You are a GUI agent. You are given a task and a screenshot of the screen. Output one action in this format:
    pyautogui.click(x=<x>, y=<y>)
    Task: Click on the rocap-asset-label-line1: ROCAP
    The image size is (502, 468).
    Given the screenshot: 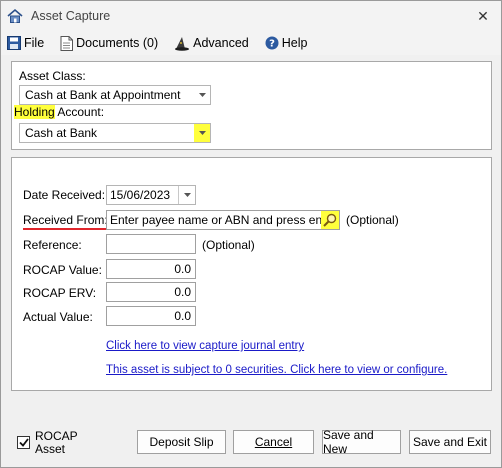 What is the action you would take?
    pyautogui.click(x=56, y=436)
    